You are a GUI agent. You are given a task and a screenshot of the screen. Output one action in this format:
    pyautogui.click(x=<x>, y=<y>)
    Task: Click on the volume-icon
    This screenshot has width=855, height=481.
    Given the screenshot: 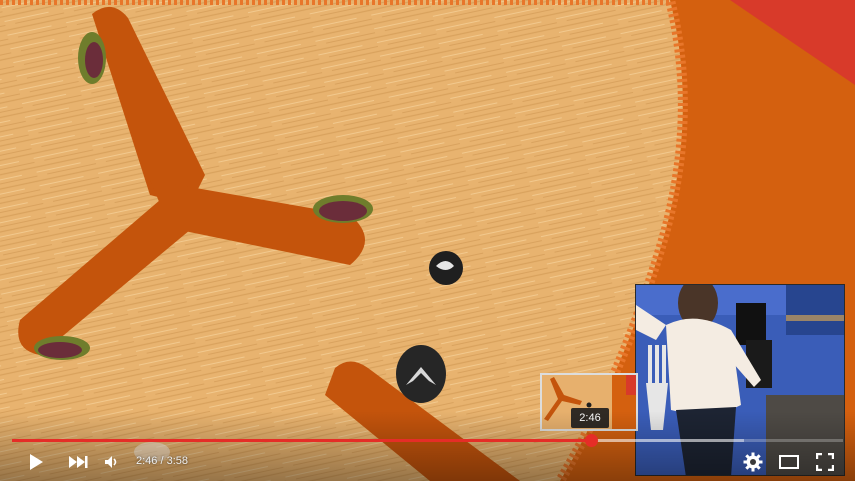 What is the action you would take?
    pyautogui.click(x=112, y=462)
    